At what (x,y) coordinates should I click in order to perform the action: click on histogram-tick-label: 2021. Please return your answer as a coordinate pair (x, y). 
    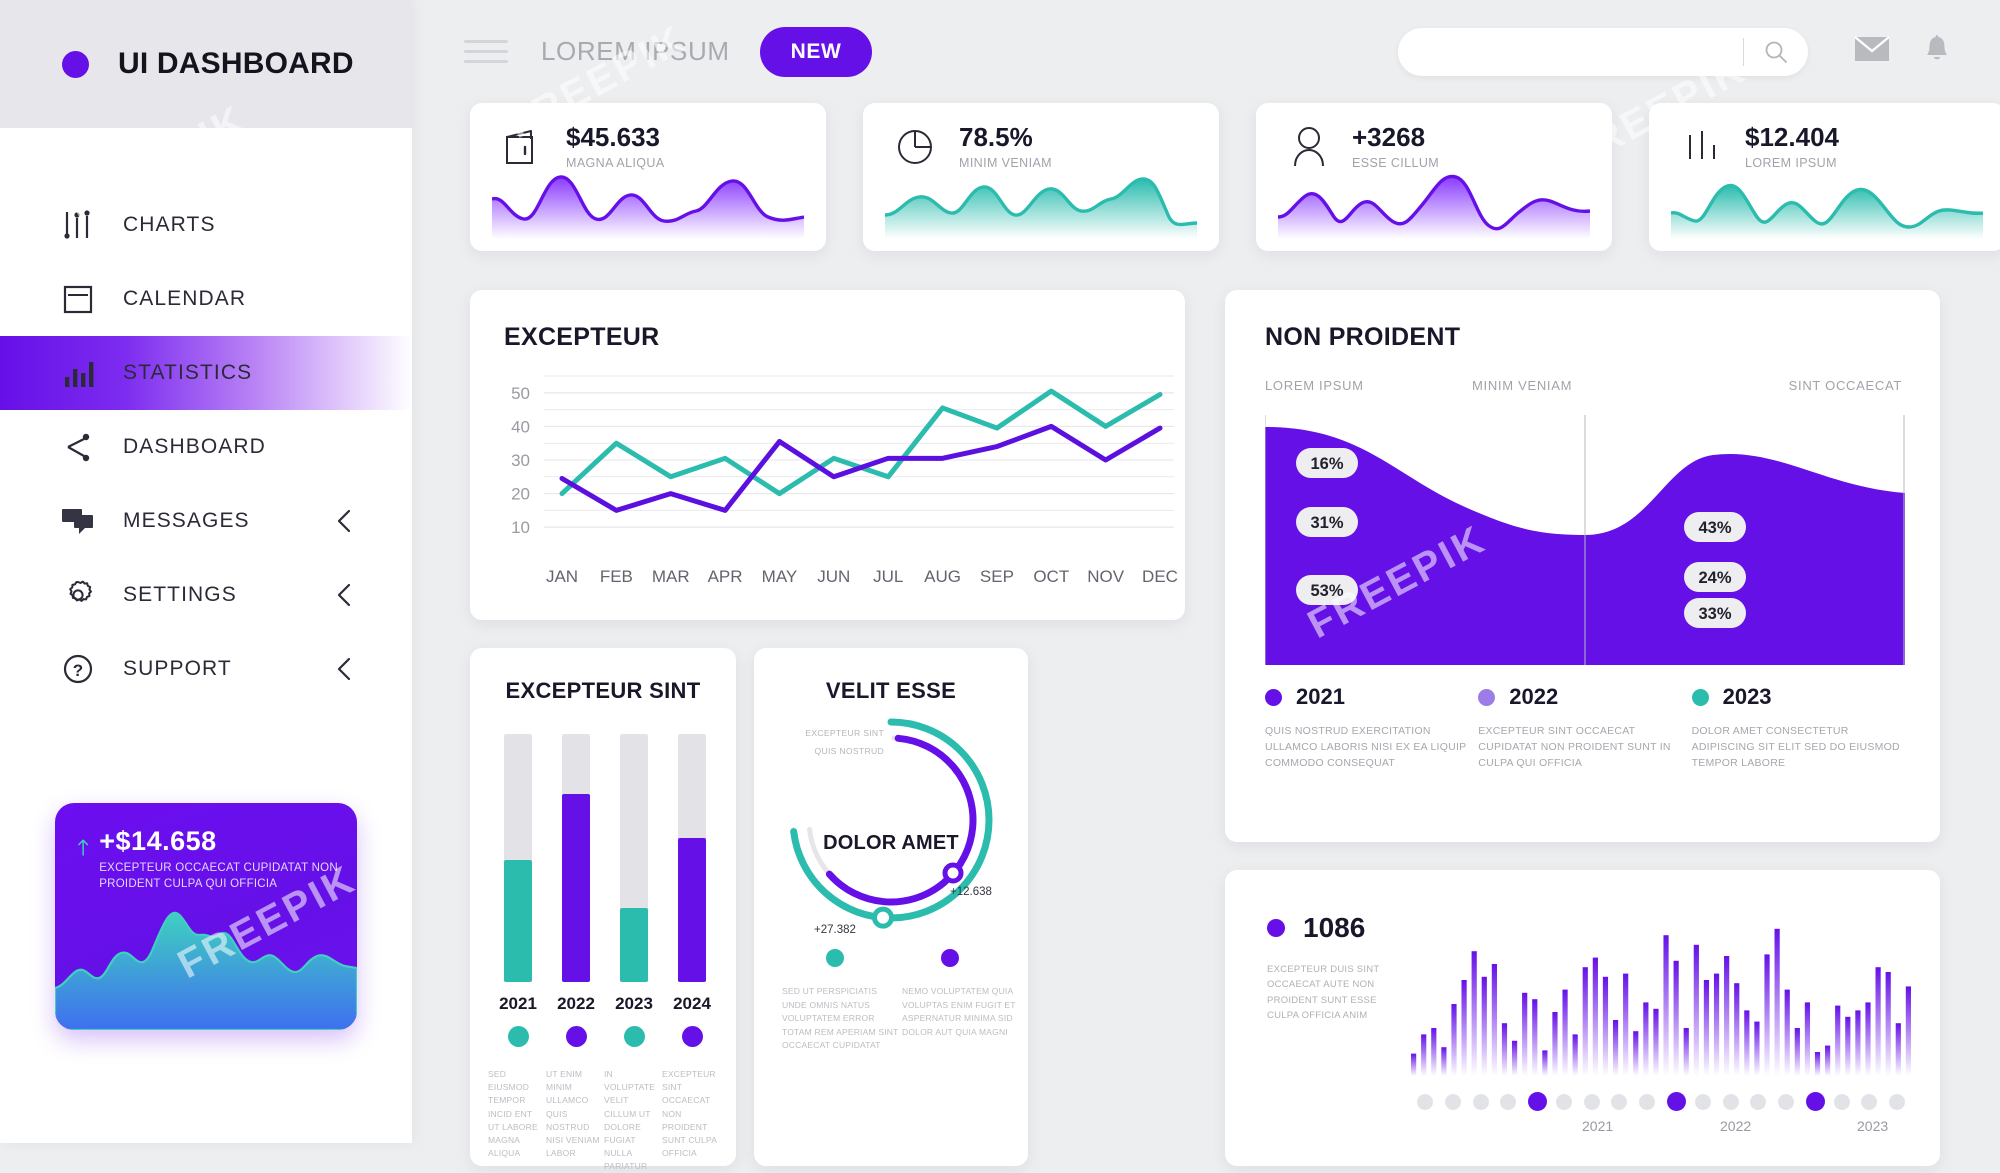
    Looking at the image, I should click on (1598, 1126).